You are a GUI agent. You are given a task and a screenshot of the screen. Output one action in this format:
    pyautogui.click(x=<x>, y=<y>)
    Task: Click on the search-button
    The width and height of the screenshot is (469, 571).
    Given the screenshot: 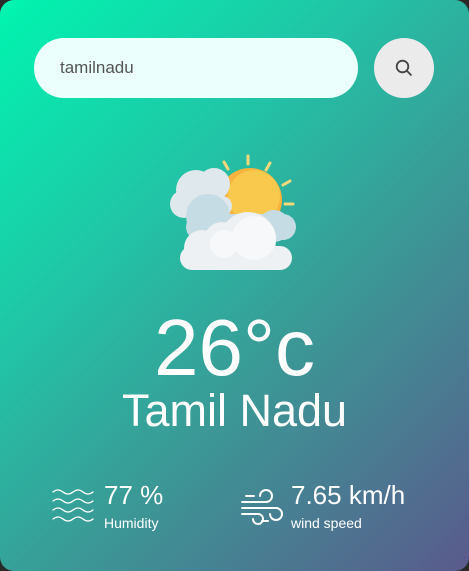 What is the action you would take?
    pyautogui.click(x=404, y=68)
    